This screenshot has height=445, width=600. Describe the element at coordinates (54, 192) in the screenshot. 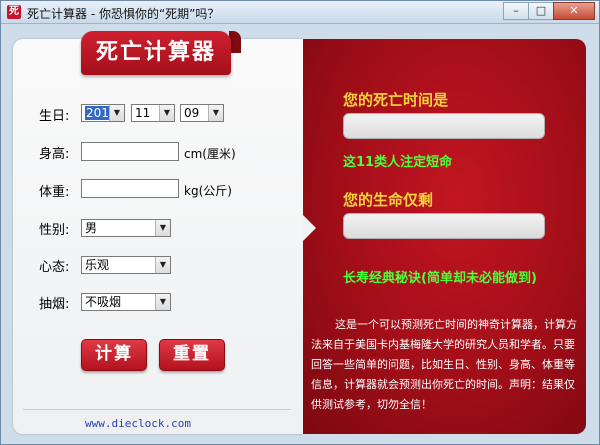

I see `weight-label: 体重:` at that location.